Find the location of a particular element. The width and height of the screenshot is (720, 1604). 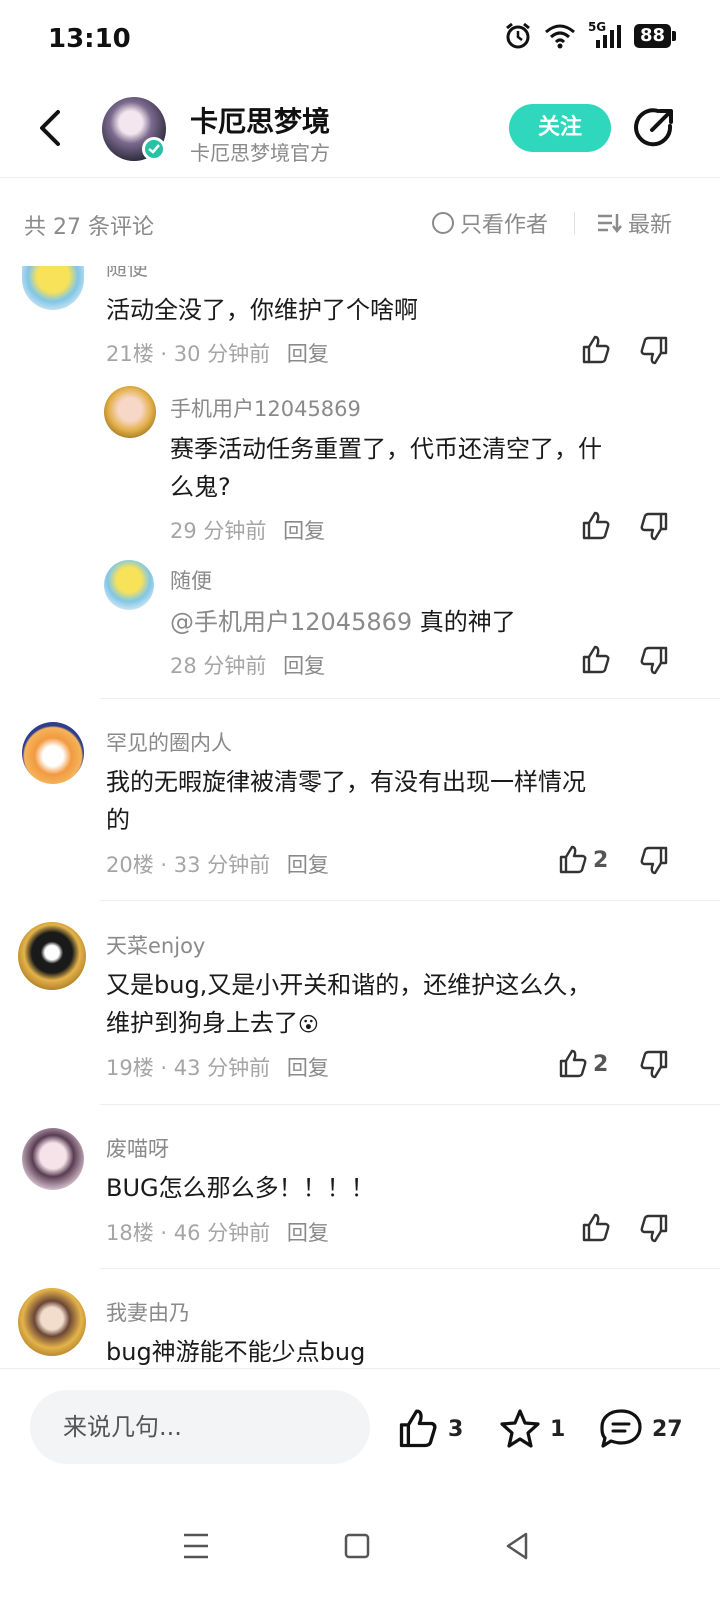

sort-button: 最新 is located at coordinates (634, 223).